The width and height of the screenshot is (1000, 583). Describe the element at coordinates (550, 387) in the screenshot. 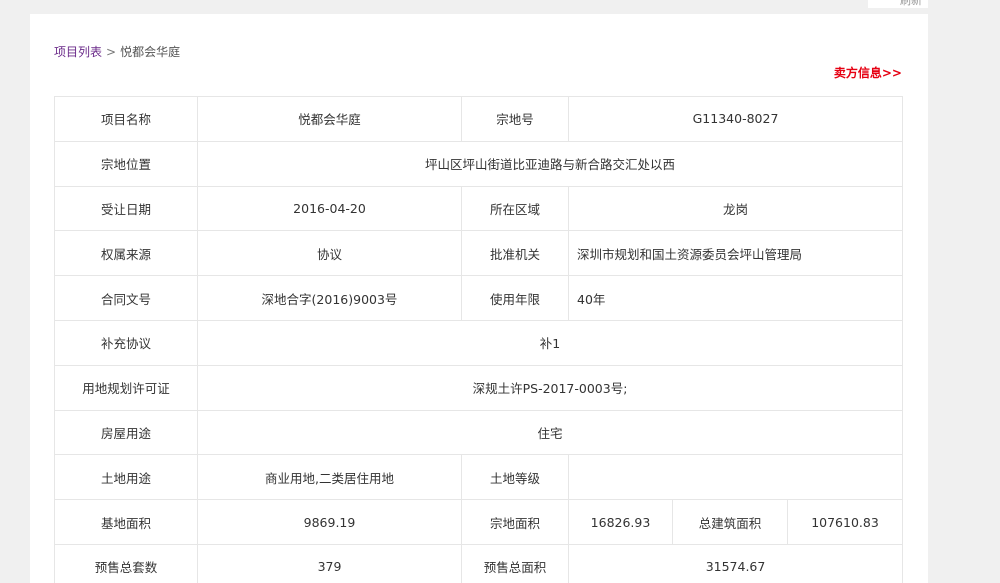

I see `land-planning-permit-value: 深规土许PS-2017-0003号;` at that location.